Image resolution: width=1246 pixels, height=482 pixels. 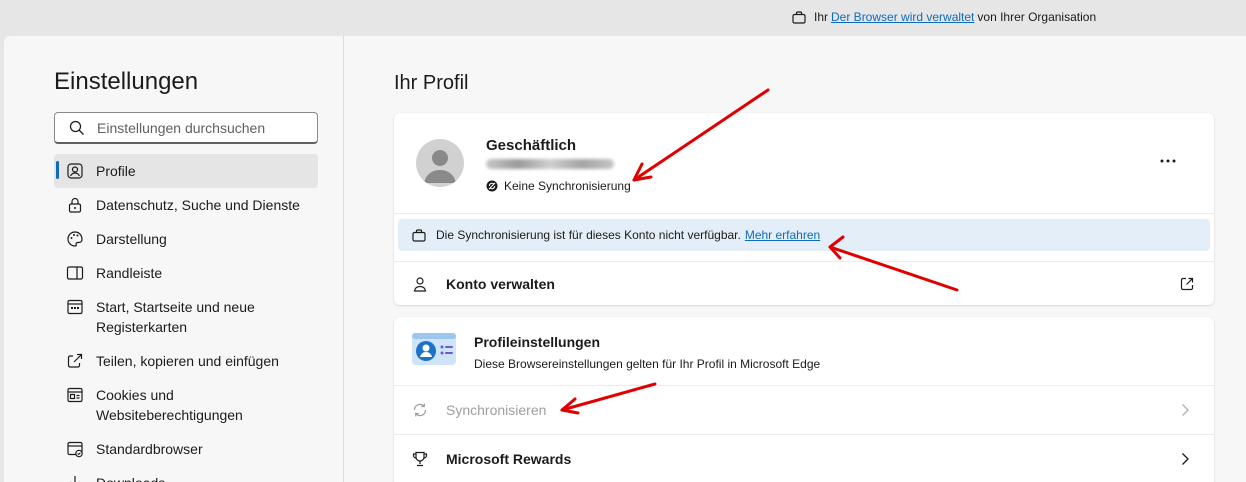 What do you see at coordinates (420, 410) in the screenshot?
I see `sync-icon` at bounding box center [420, 410].